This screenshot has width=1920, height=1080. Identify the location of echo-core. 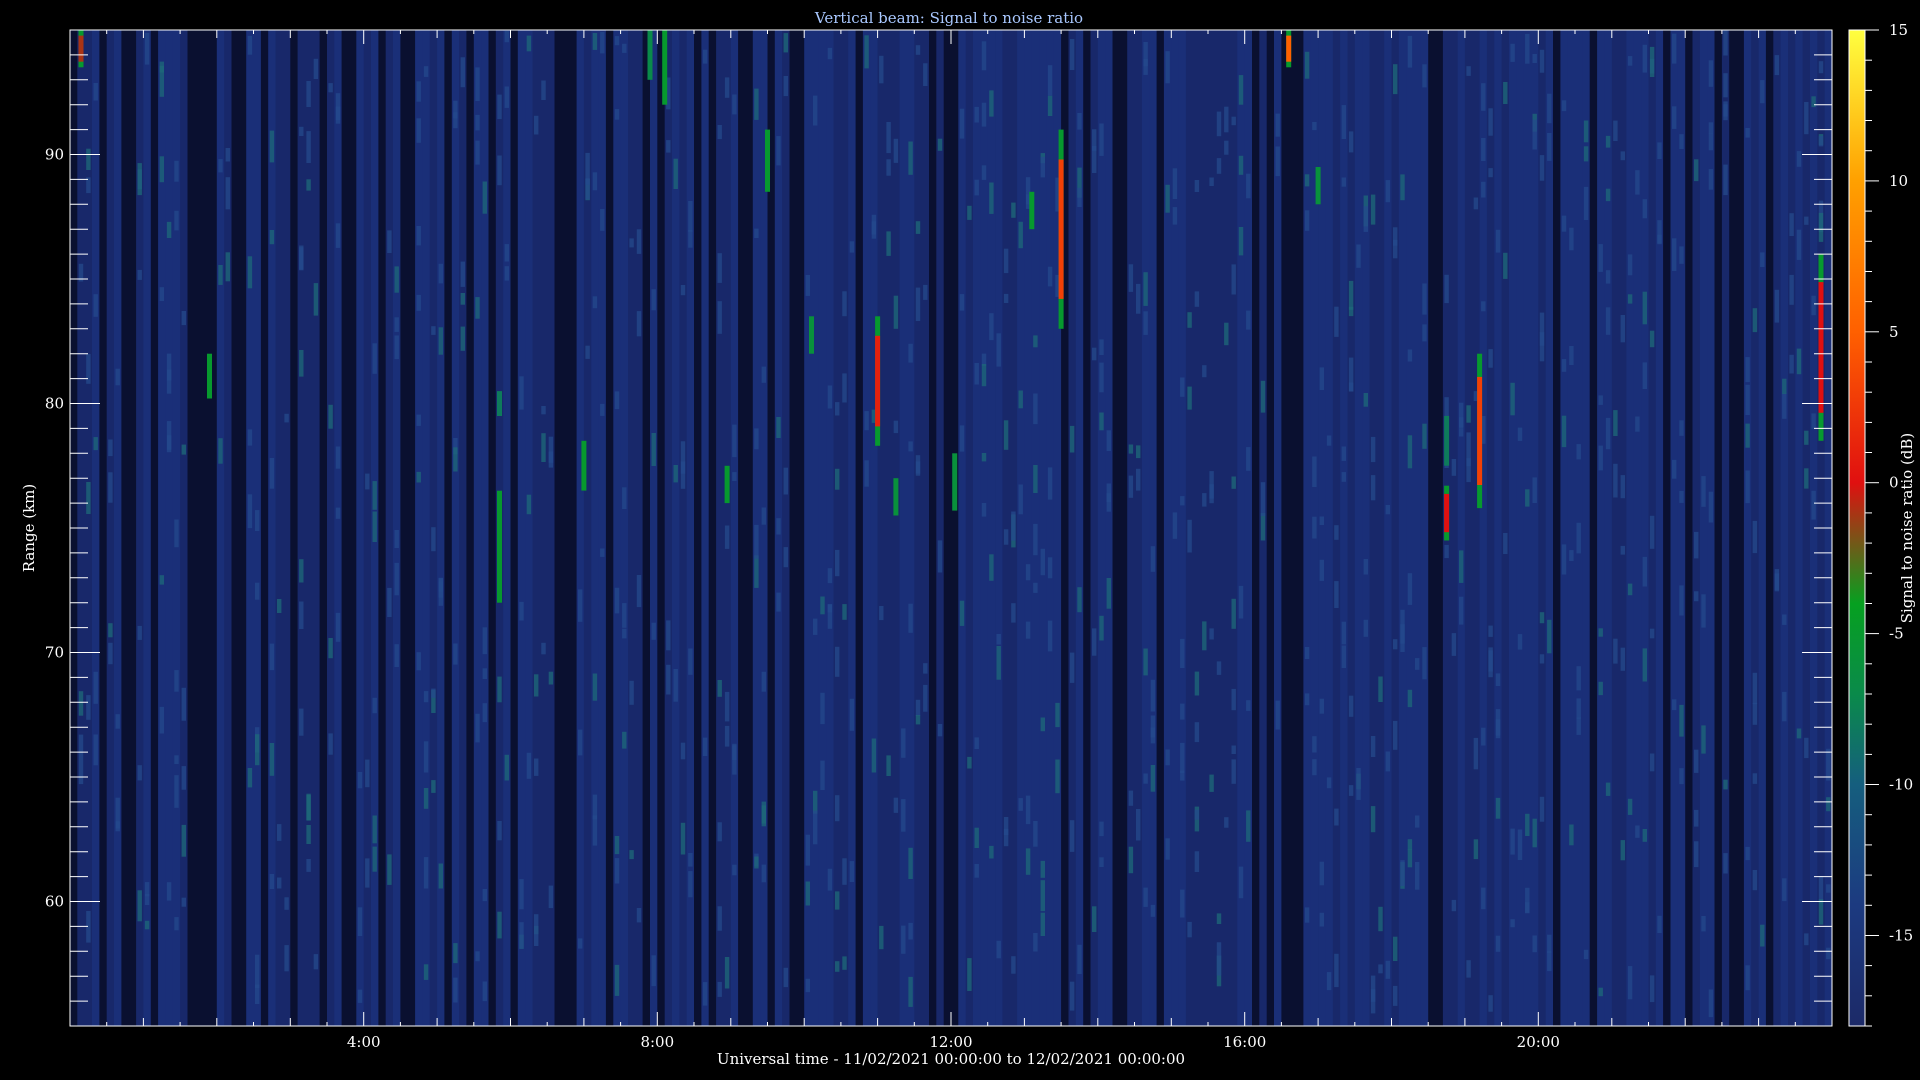
(878, 381).